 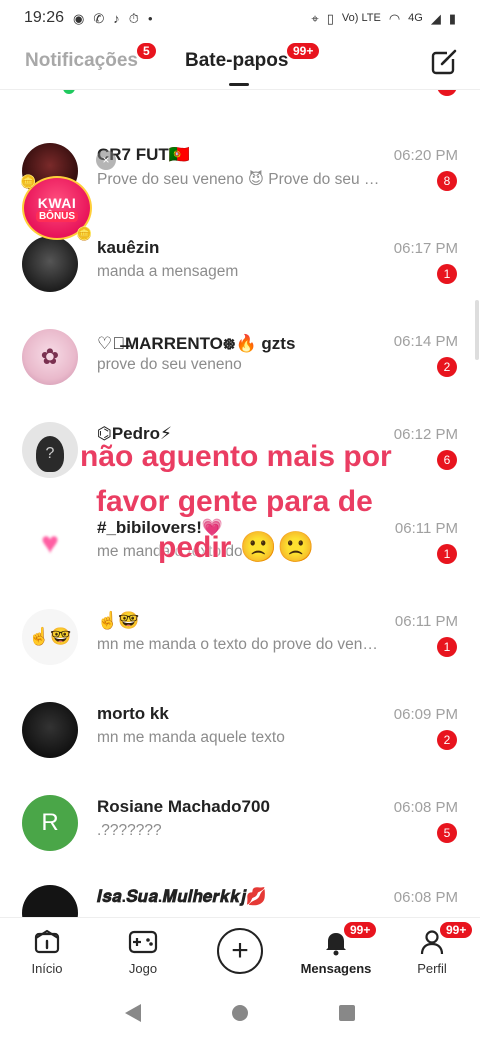 What do you see at coordinates (303, 51) in the screenshot?
I see `chats-badge: 99+` at bounding box center [303, 51].